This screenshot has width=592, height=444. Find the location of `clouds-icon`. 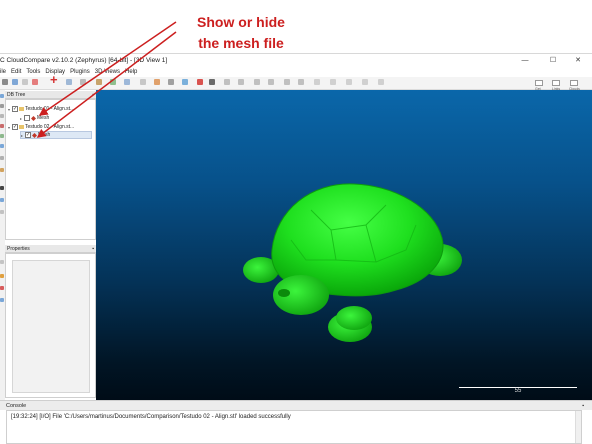

clouds-icon is located at coordinates (574, 83).